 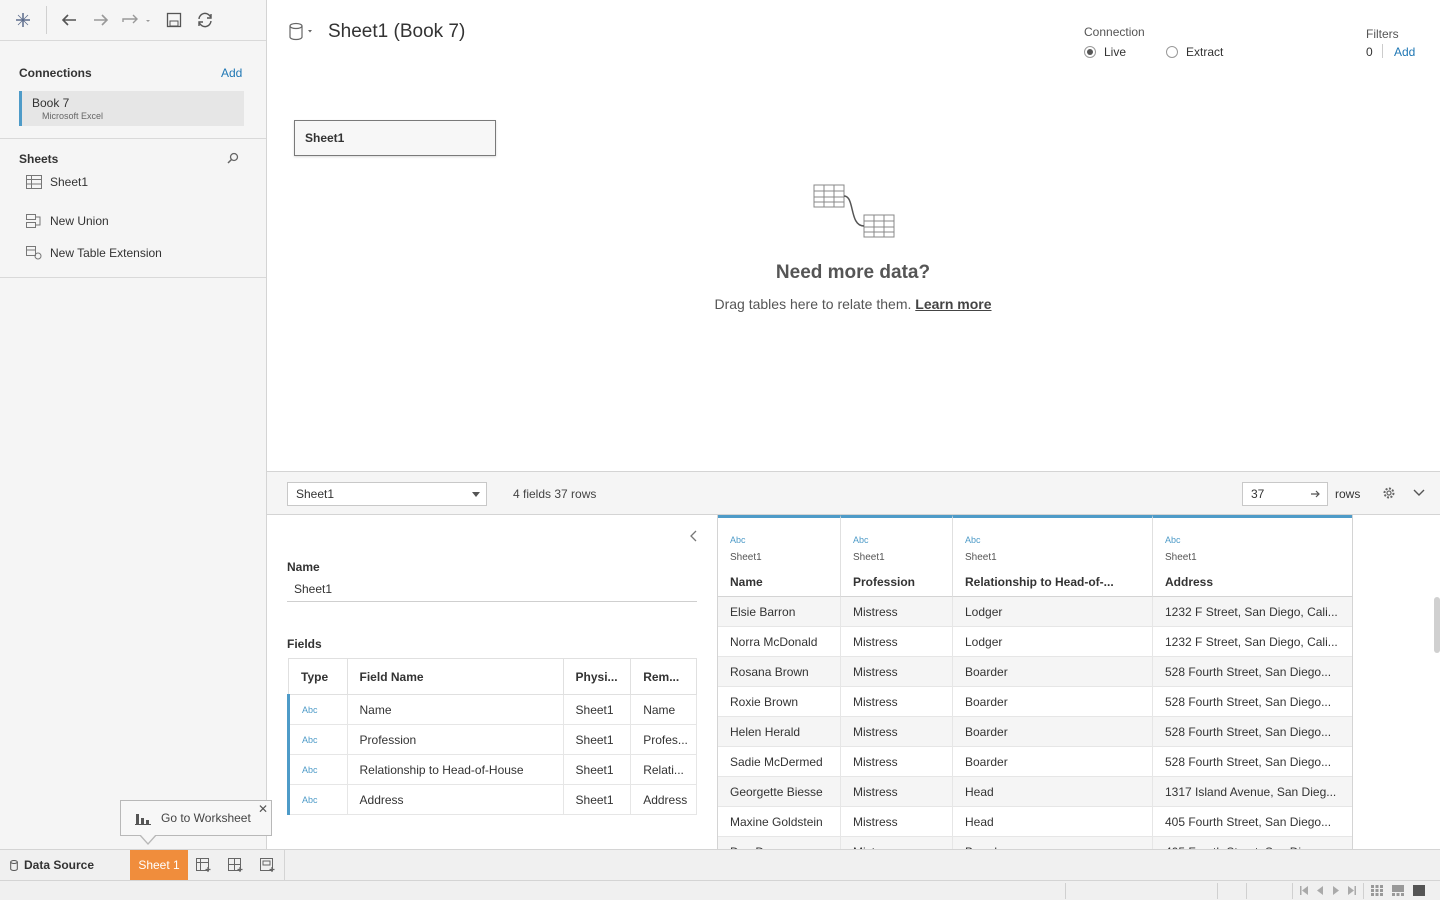 I want to click on replay-icon, so click(x=137, y=20).